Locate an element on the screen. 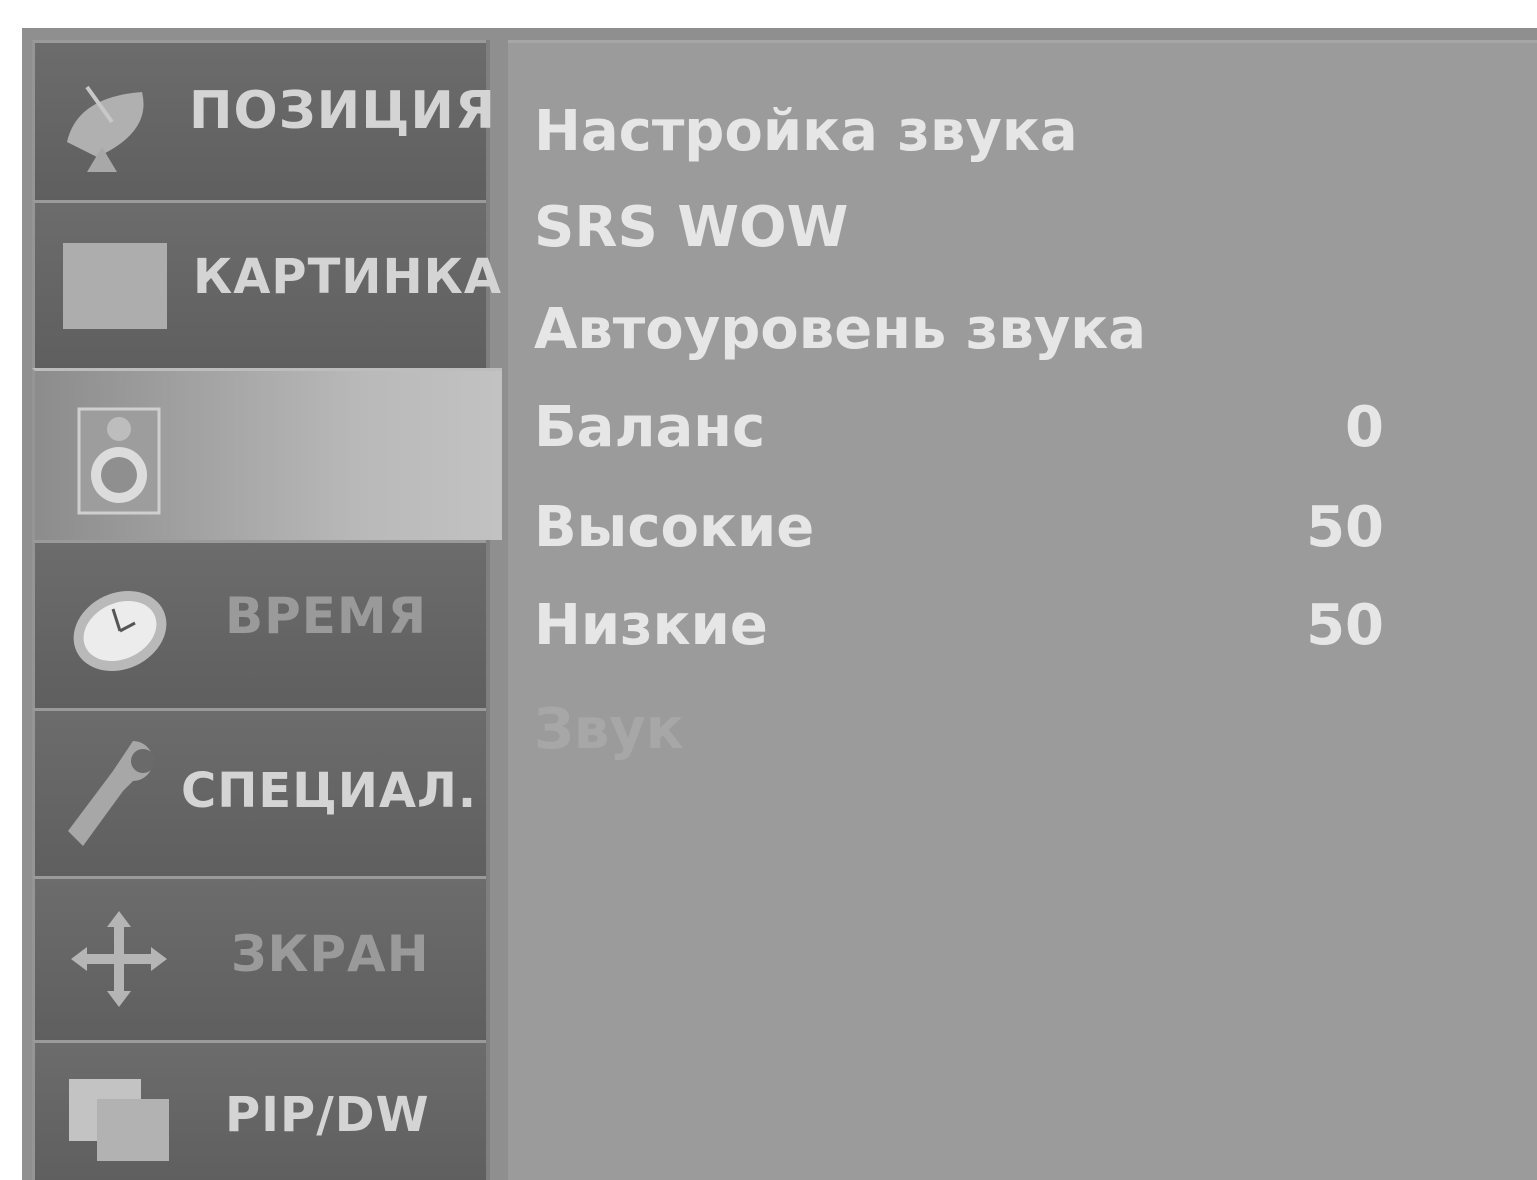 This screenshot has width=1537, height=1180. tab-label-pip: PIP/DW is located at coordinates (327, 1115).